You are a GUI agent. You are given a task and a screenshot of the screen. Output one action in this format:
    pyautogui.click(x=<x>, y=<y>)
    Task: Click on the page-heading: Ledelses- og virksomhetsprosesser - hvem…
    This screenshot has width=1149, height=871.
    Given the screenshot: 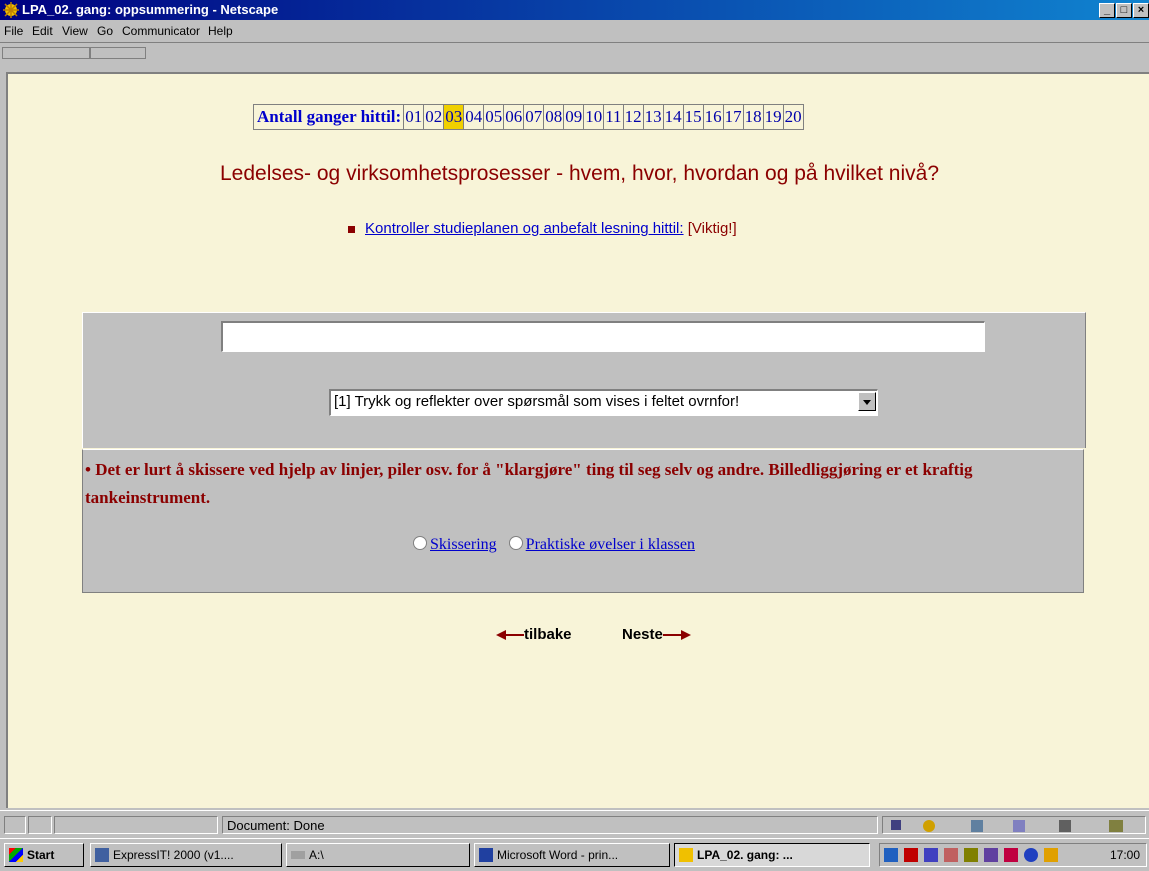 What is the action you would take?
    pyautogui.click(x=579, y=173)
    